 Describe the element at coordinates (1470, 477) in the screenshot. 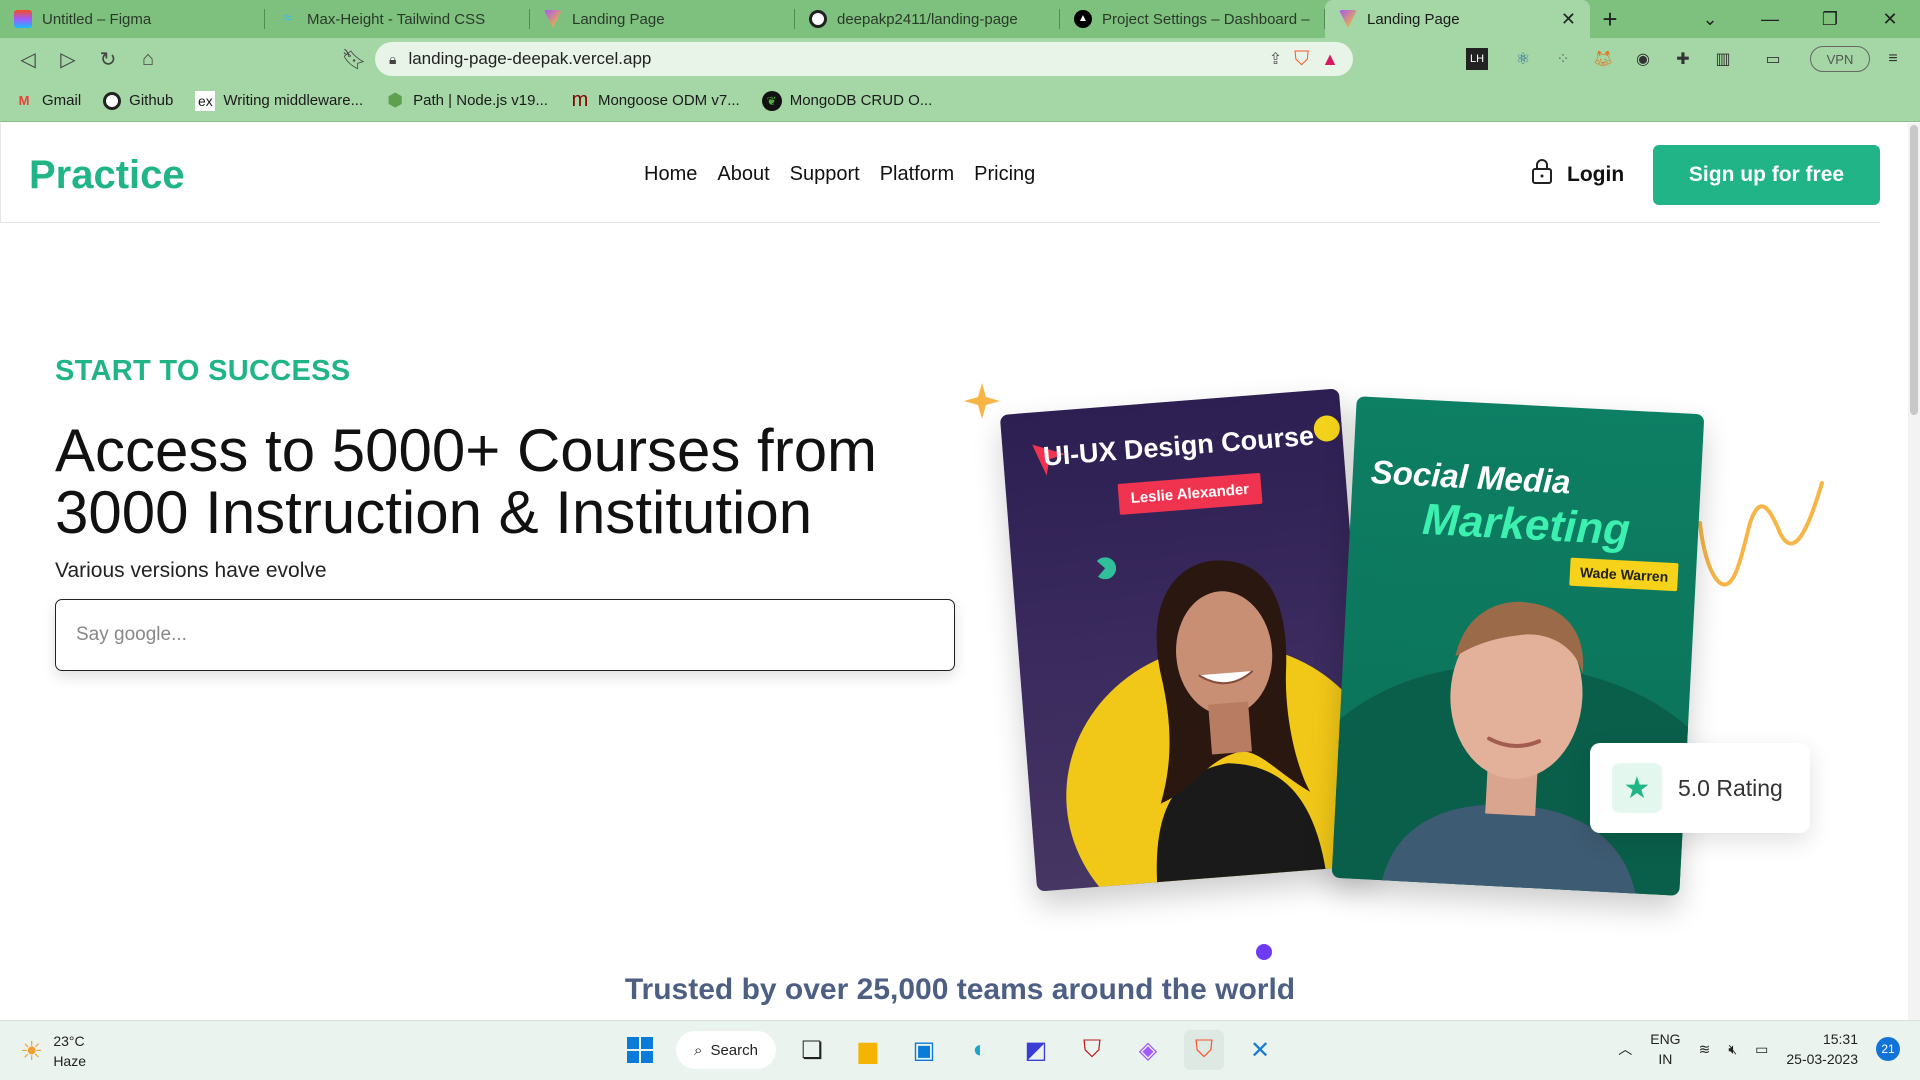

I see `card2-title-line1: Social Media` at that location.